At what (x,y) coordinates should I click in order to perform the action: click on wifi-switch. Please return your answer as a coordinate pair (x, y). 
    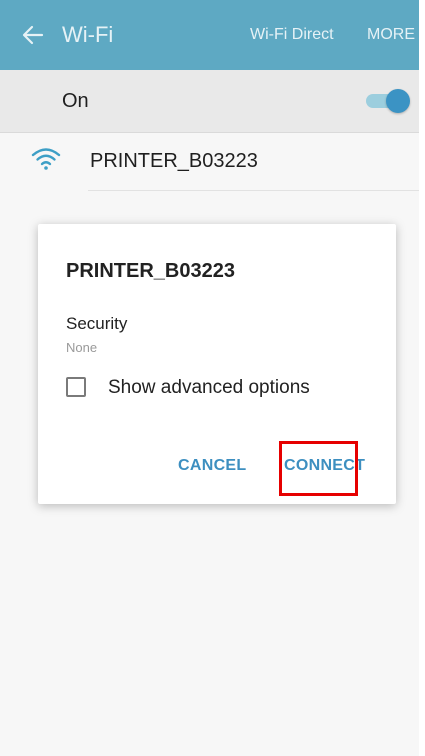
    Looking at the image, I should click on (386, 101).